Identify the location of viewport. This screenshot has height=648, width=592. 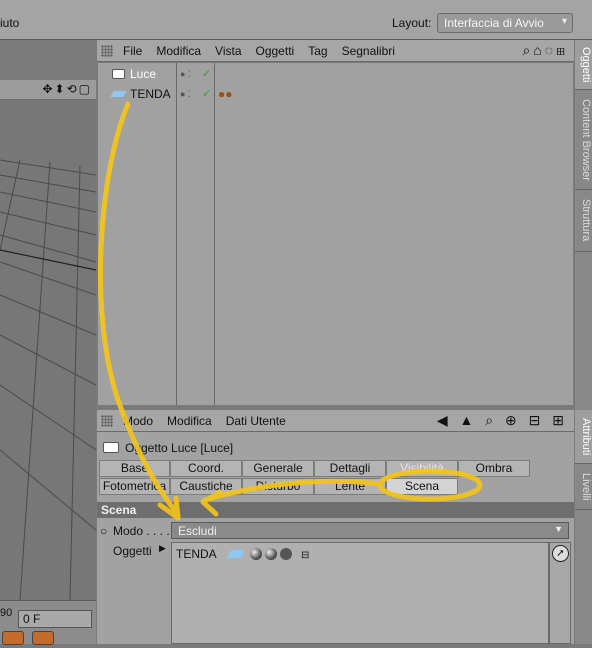
(48, 350).